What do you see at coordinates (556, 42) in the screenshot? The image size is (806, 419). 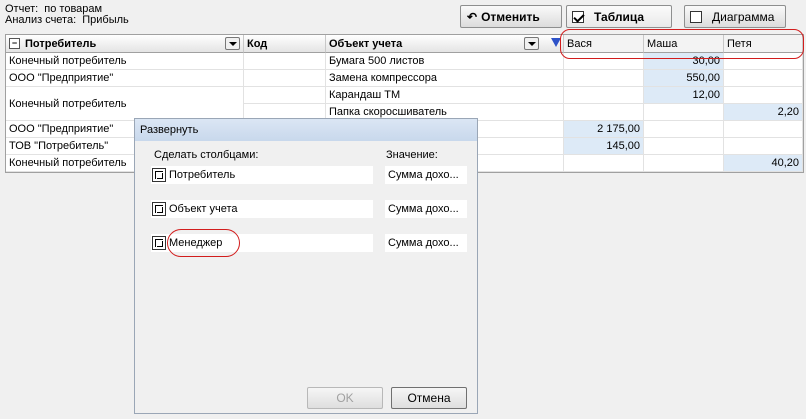 I see `filter-icon` at bounding box center [556, 42].